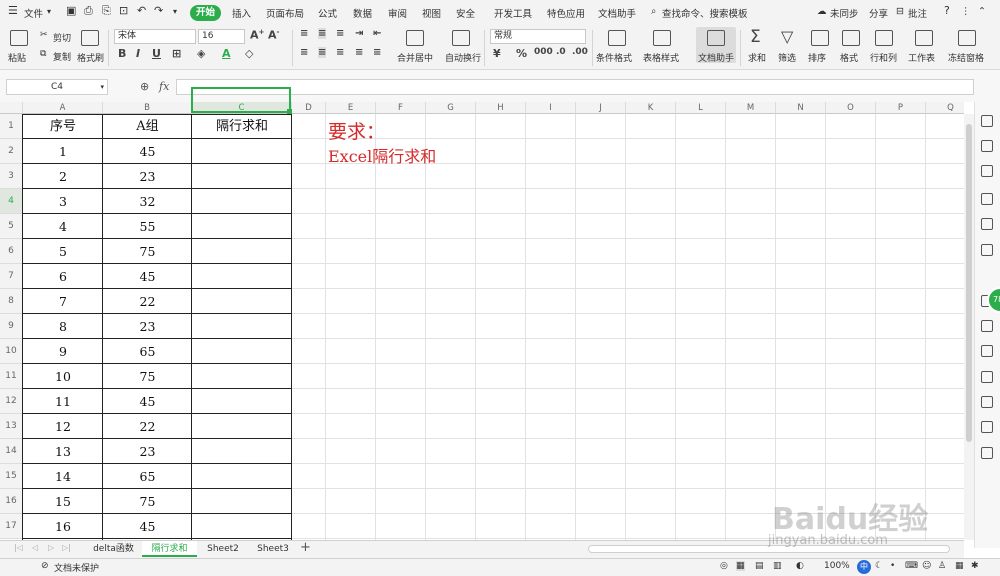 Image resolution: width=1000 pixels, height=576 pixels. I want to click on font-name-select: 宋体, so click(155, 36).